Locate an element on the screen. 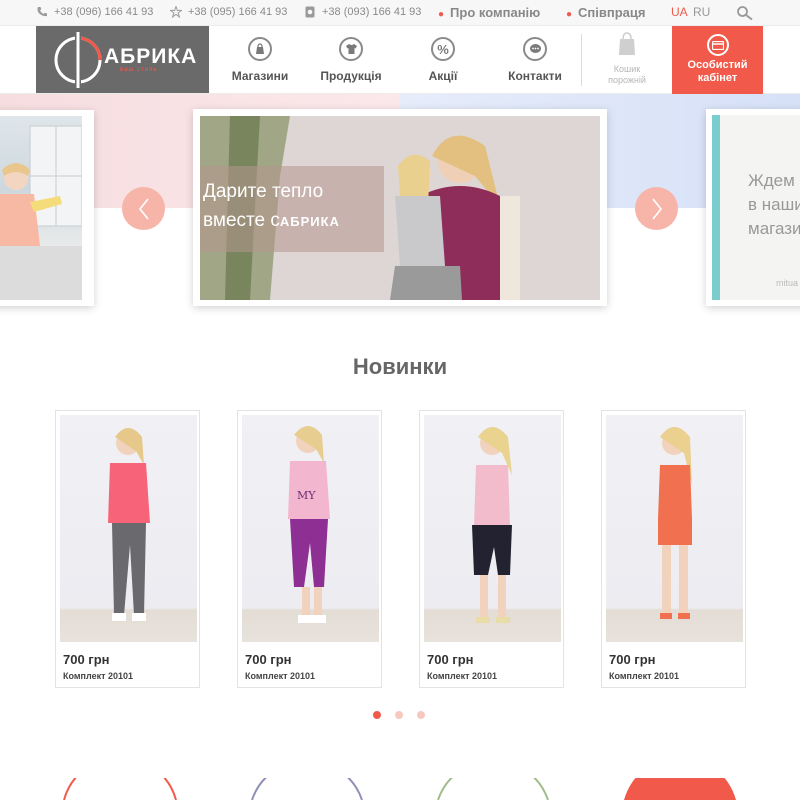 The image size is (800, 800). slide-next-image: Ждем В в наши магазин mitua is located at coordinates (756, 207).